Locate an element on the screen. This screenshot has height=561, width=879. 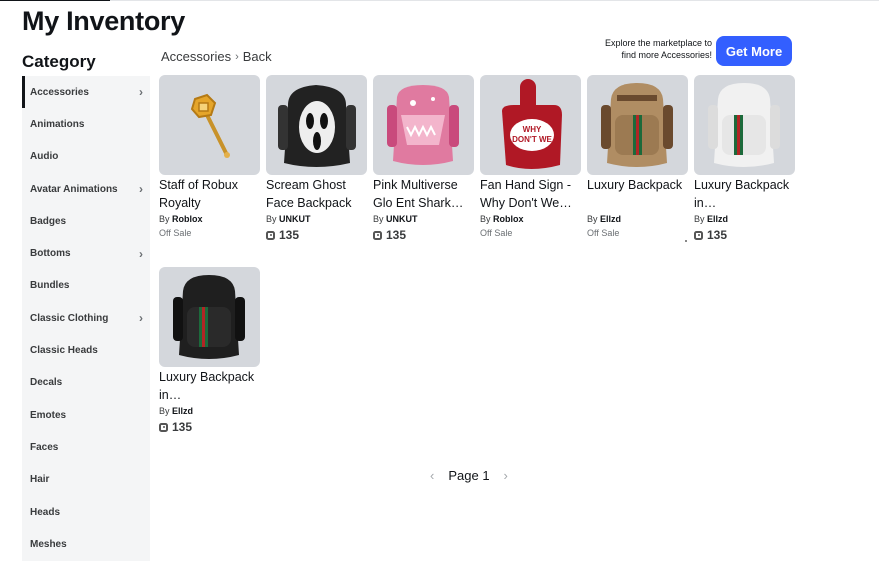
sidebar-item-label: Avatar Animations is located at coordinates (74, 189).